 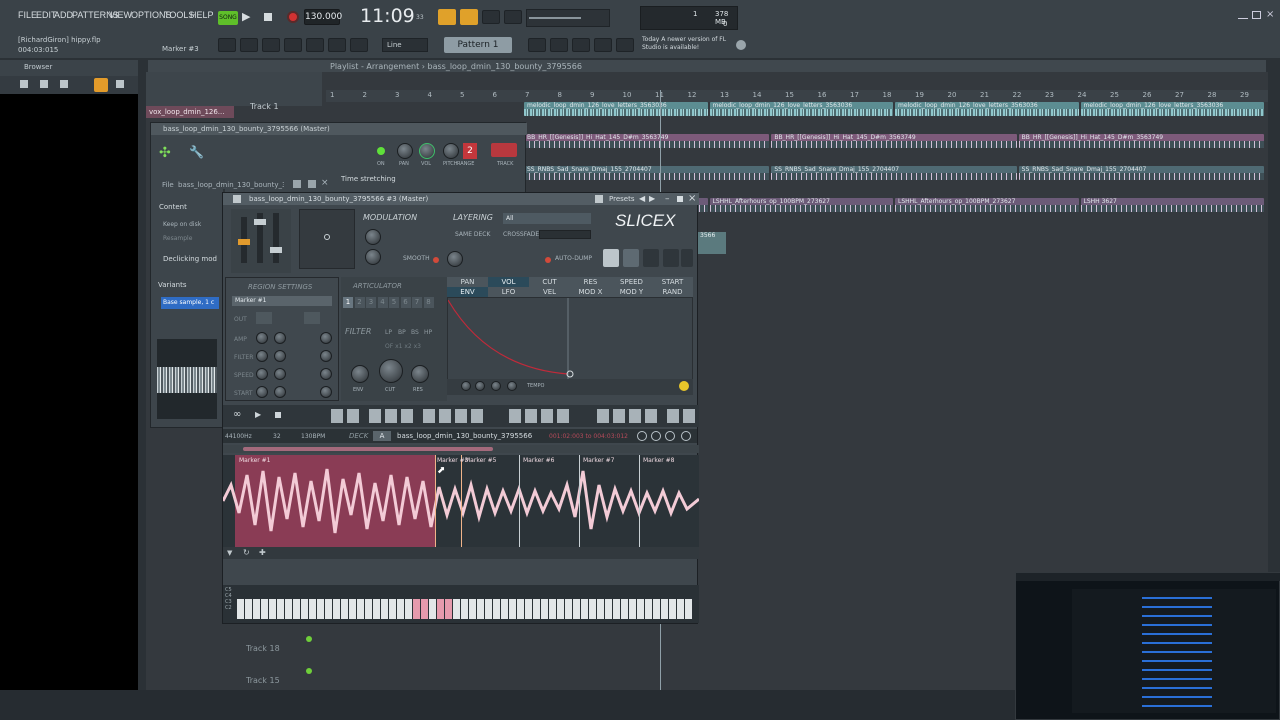 What do you see at coordinates (801, 205) in the screenshot?
I see `playlist-clip: LSHHL_Afterhours_op_100BPM_273627` at bounding box center [801, 205].